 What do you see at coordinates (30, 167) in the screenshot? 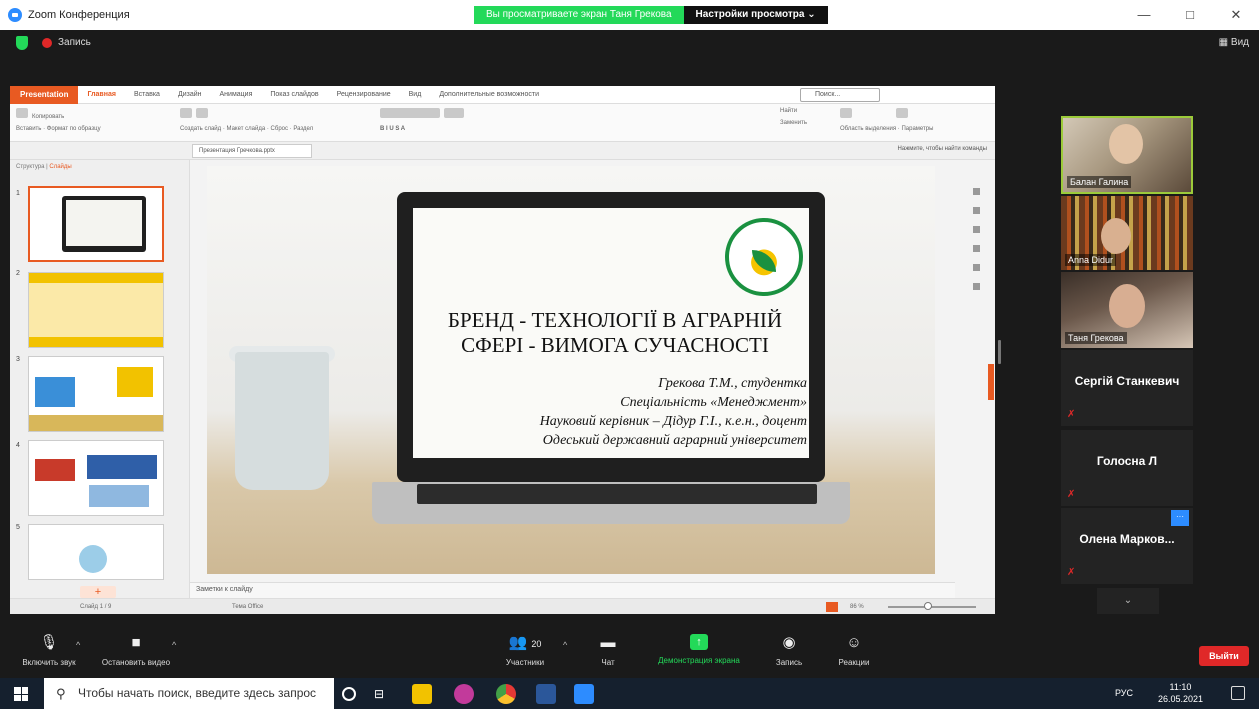
I see `outline-tab: Структура` at bounding box center [30, 167].